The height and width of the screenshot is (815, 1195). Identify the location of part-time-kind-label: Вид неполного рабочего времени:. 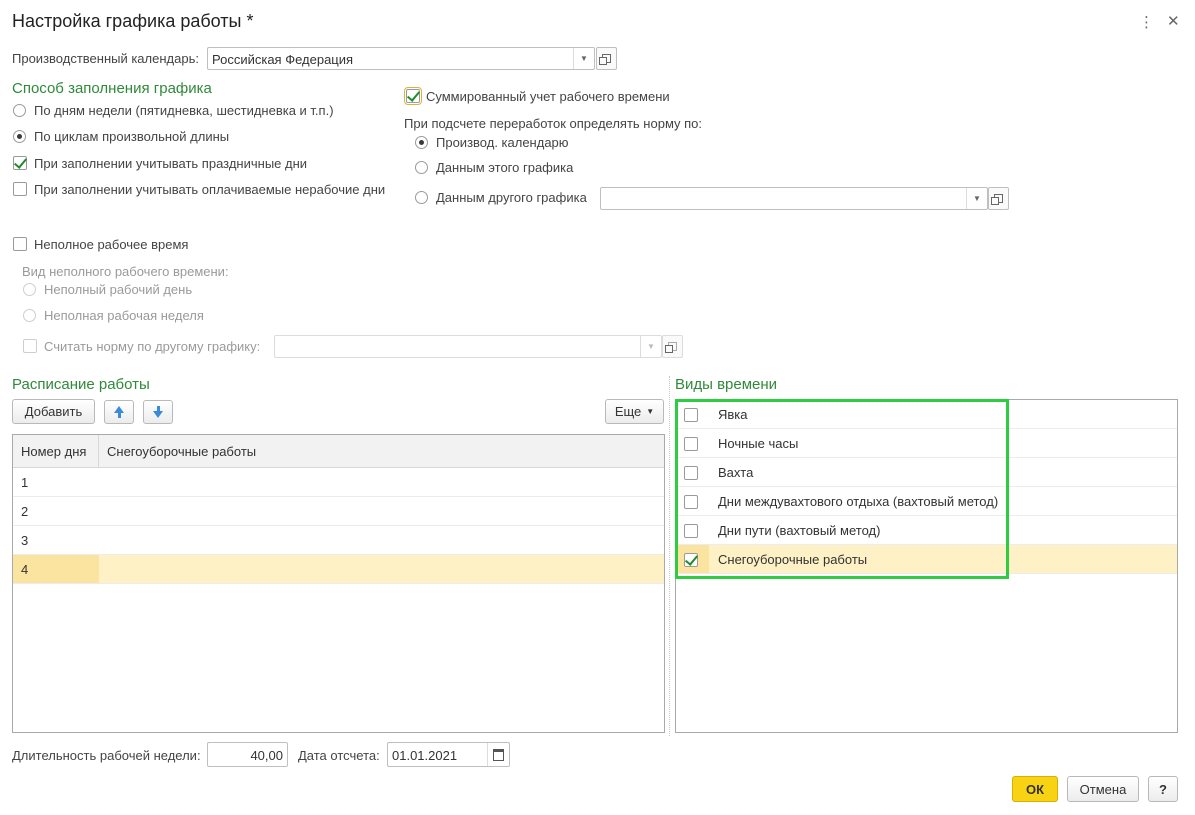
(125, 271).